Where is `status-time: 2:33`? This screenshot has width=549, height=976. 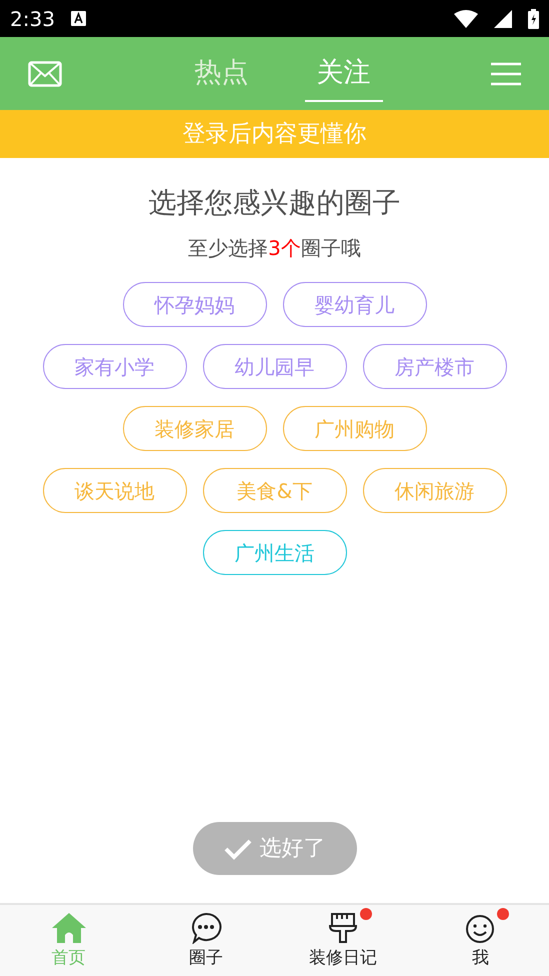 status-time: 2:33 is located at coordinates (32, 19).